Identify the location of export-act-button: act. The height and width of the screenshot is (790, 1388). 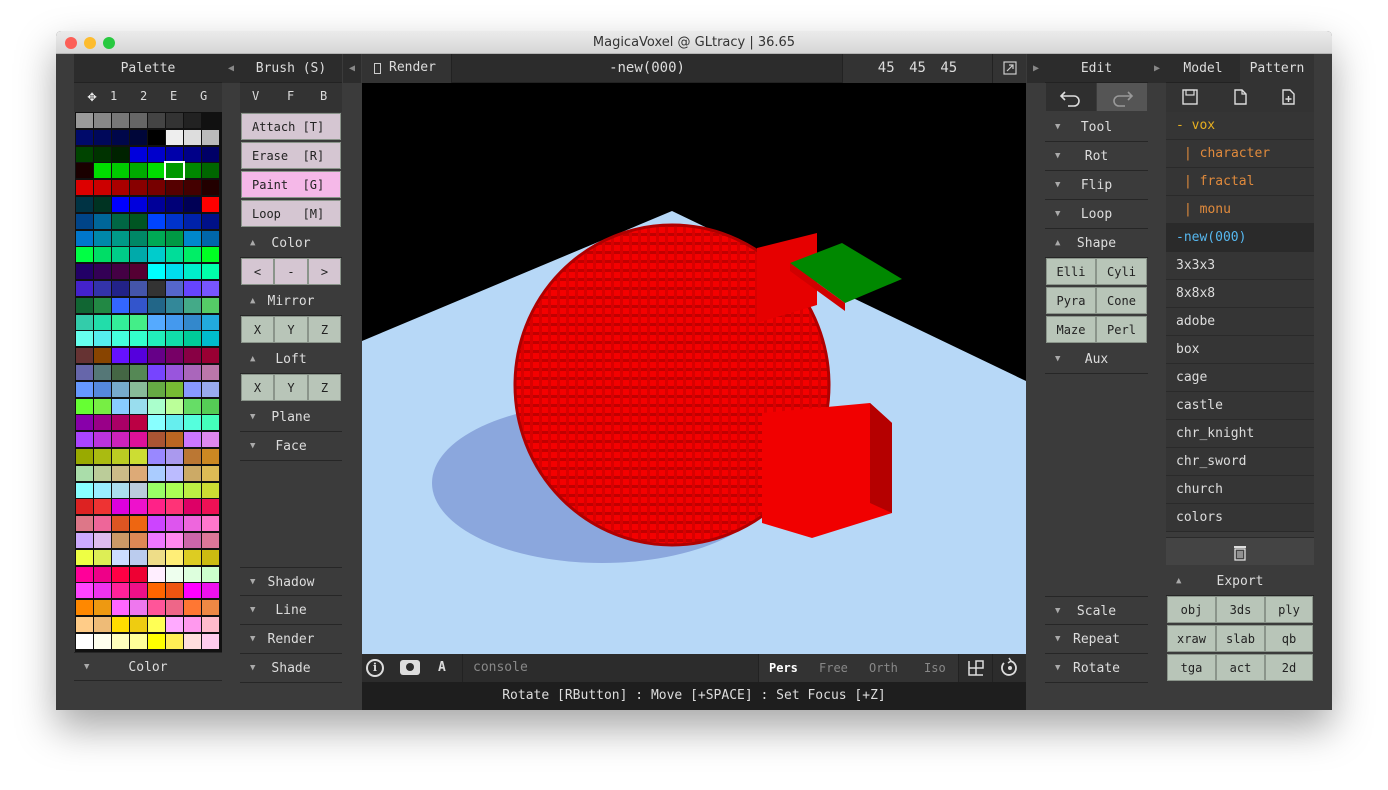
(1240, 667).